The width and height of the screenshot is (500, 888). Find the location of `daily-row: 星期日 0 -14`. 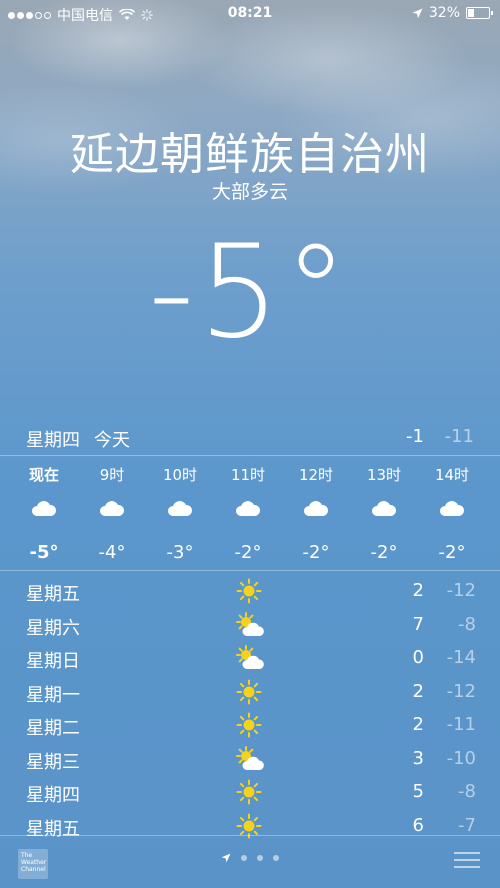

daily-row: 星期日 0 -14 is located at coordinates (250, 658).